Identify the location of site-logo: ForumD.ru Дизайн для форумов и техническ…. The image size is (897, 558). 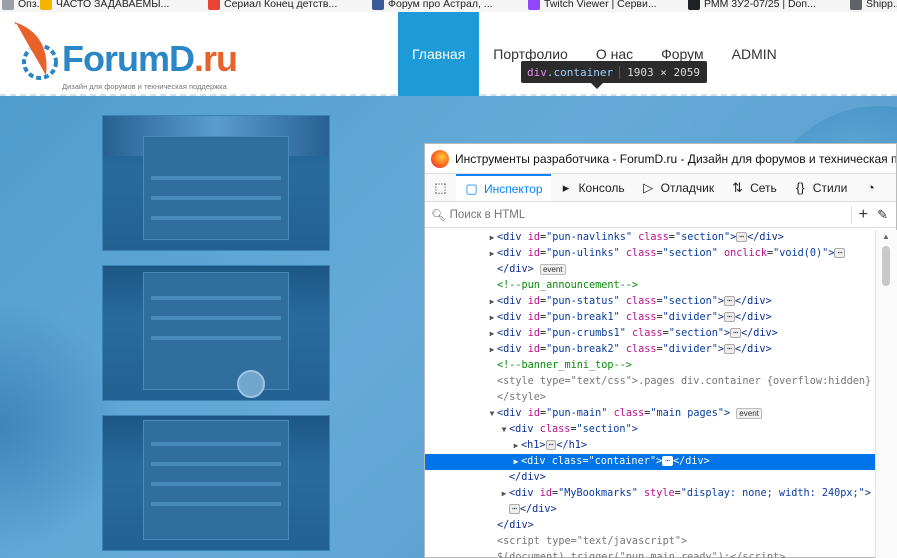
(122, 56).